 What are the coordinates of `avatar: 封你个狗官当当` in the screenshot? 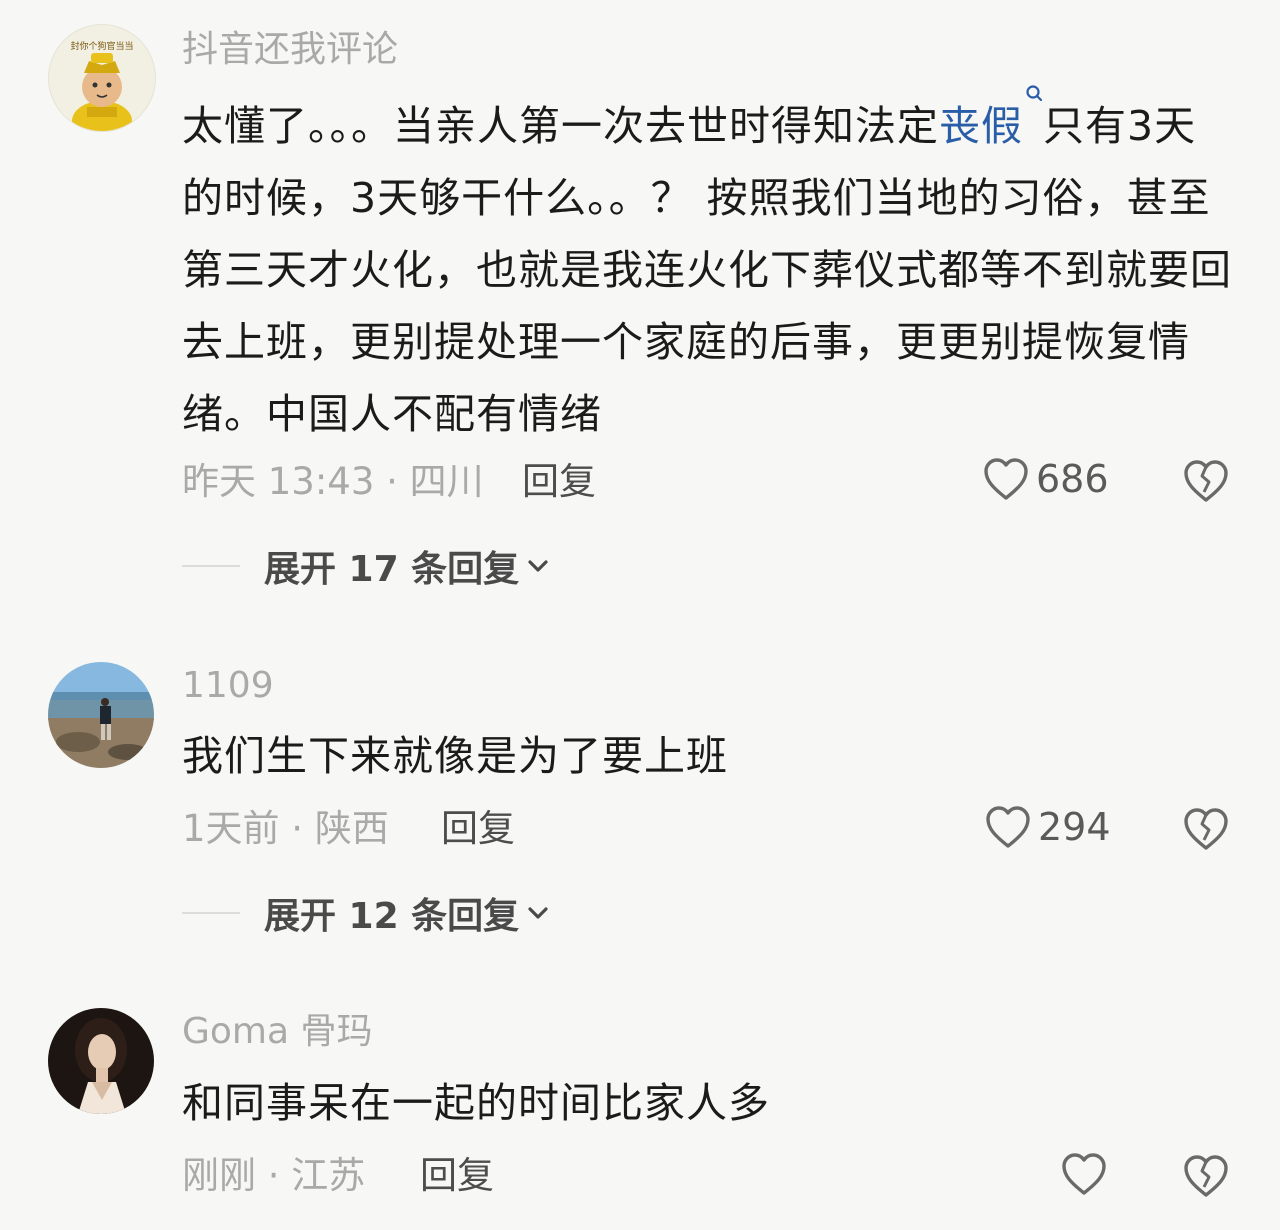 It's located at (102, 78).